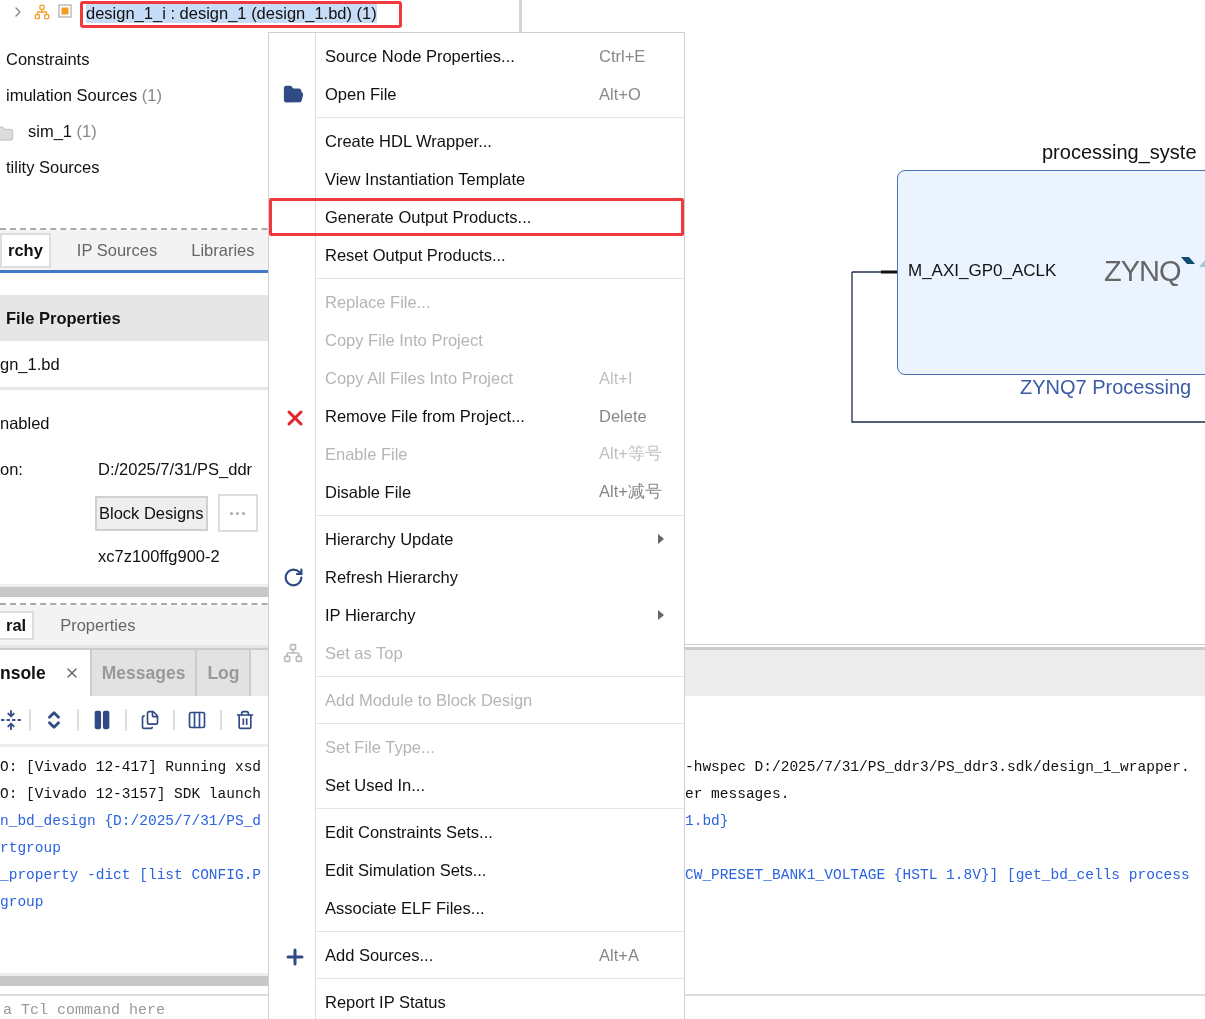 Image resolution: width=1205 pixels, height=1019 pixels. Describe the element at coordinates (134, 979) in the screenshot. I see `scrollbar` at that location.